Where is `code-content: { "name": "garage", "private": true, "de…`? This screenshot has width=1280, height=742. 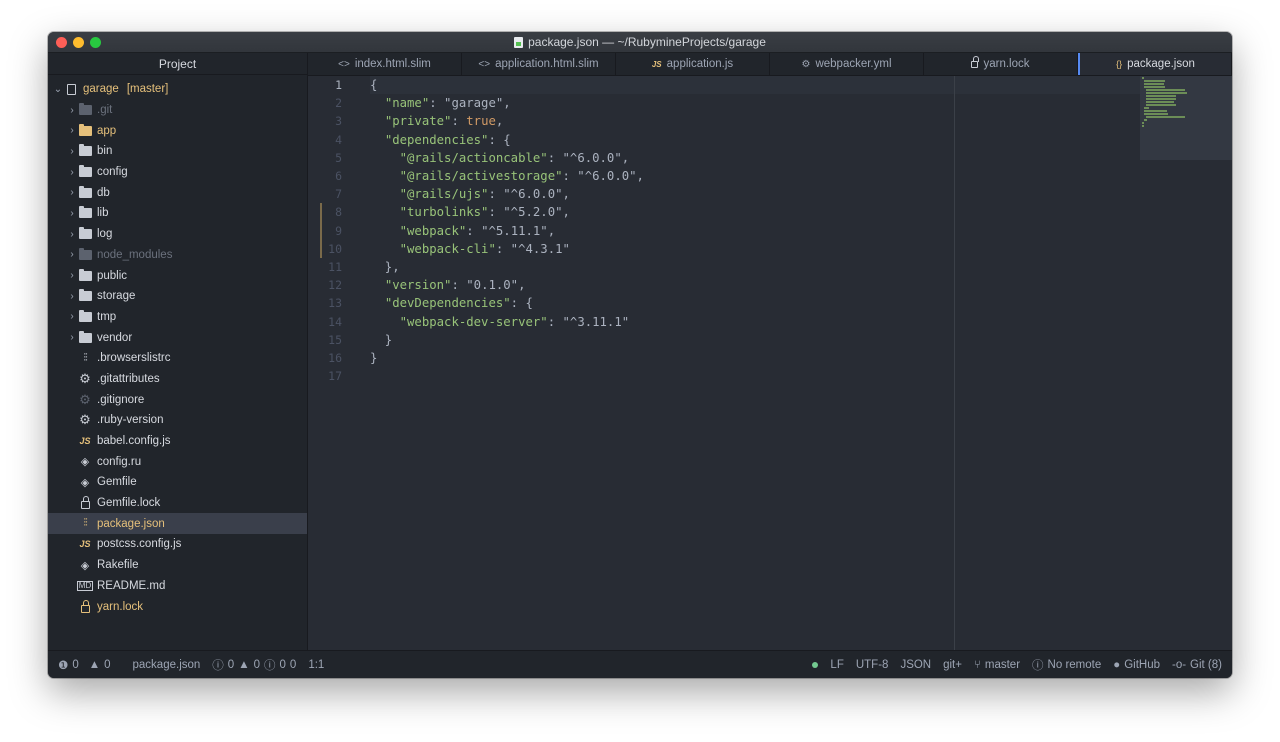 code-content: { "name": "garage", "private": true, "de… is located at coordinates (507, 230).